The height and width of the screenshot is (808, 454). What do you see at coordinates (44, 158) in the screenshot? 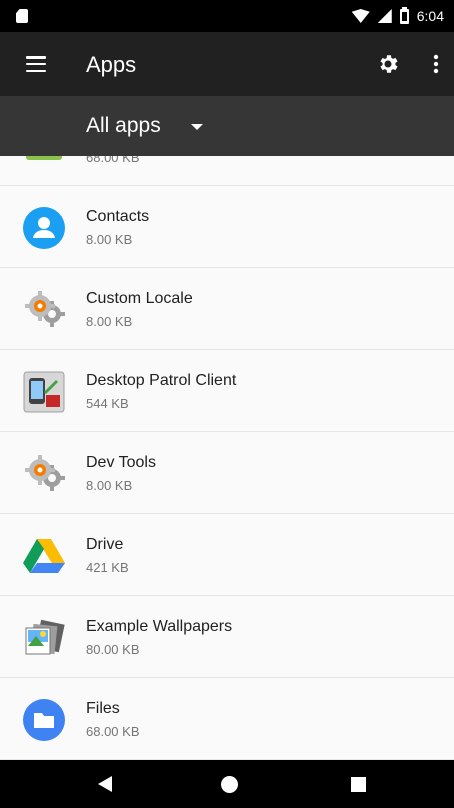
I see `app-icon-green` at bounding box center [44, 158].